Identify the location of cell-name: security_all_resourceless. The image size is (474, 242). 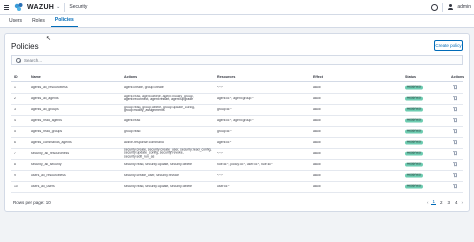
(50, 153).